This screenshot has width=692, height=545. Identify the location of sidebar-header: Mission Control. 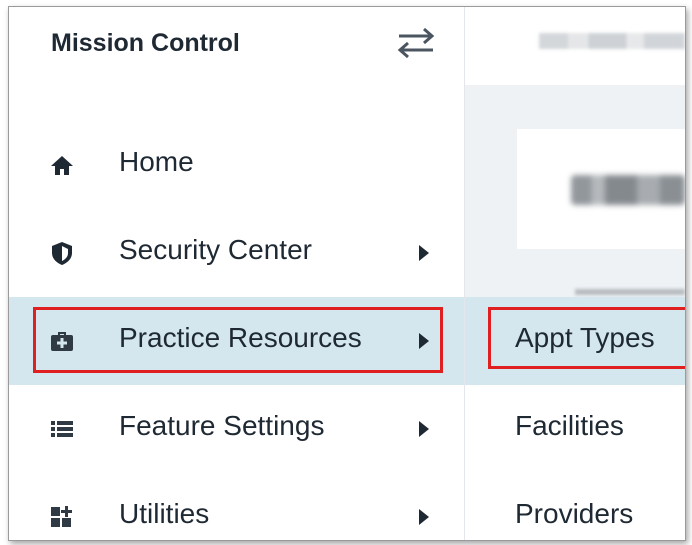
(236, 46).